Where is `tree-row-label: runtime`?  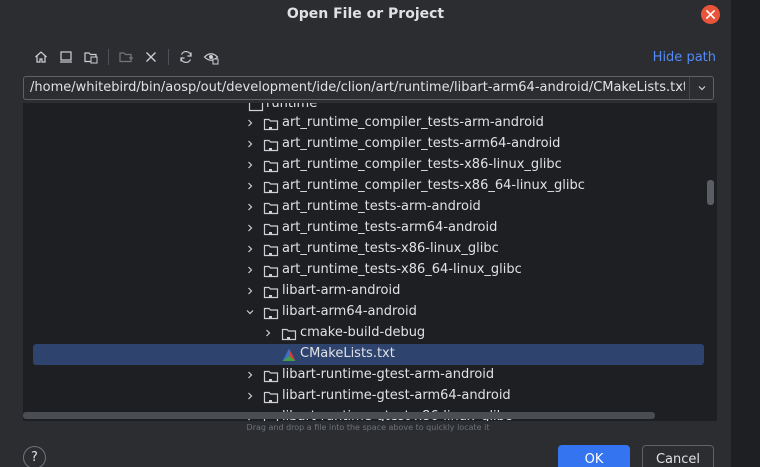
tree-row-label: runtime is located at coordinates (292, 107).